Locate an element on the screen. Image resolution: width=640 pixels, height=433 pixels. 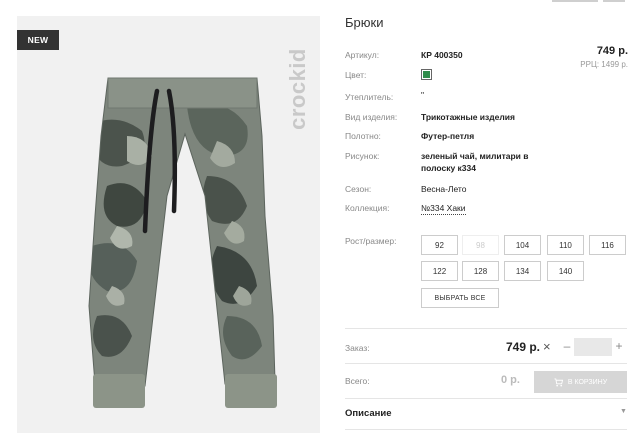
description-toggle: Описание is located at coordinates (368, 413).